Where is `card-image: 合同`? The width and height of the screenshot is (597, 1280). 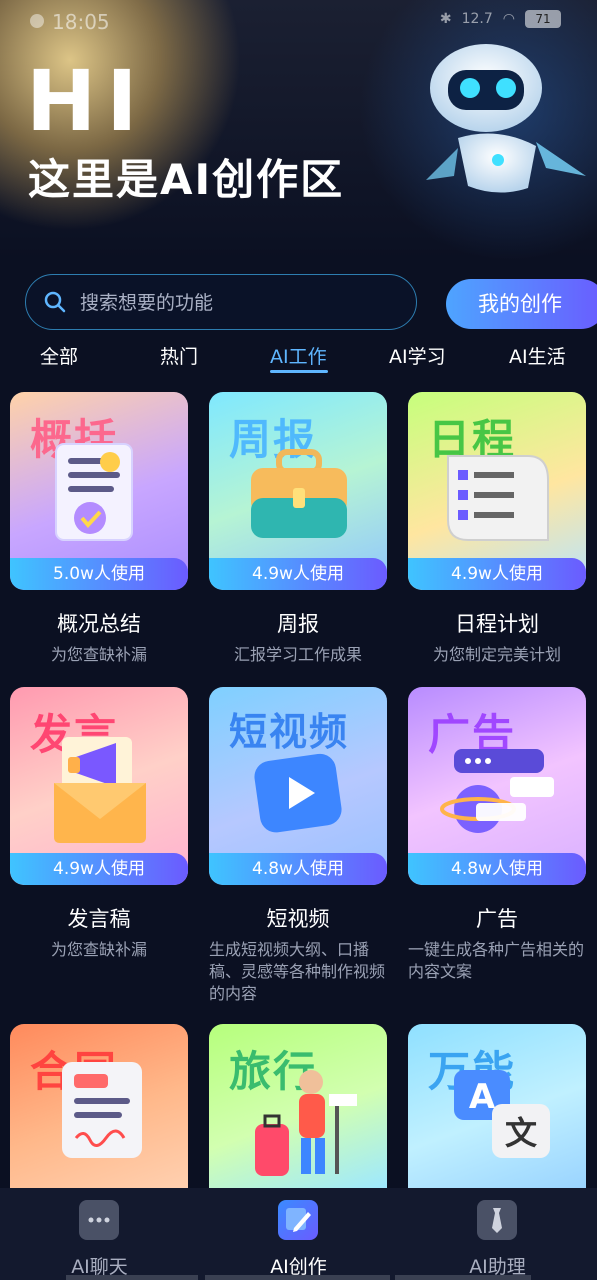 card-image: 合同 is located at coordinates (99, 1106).